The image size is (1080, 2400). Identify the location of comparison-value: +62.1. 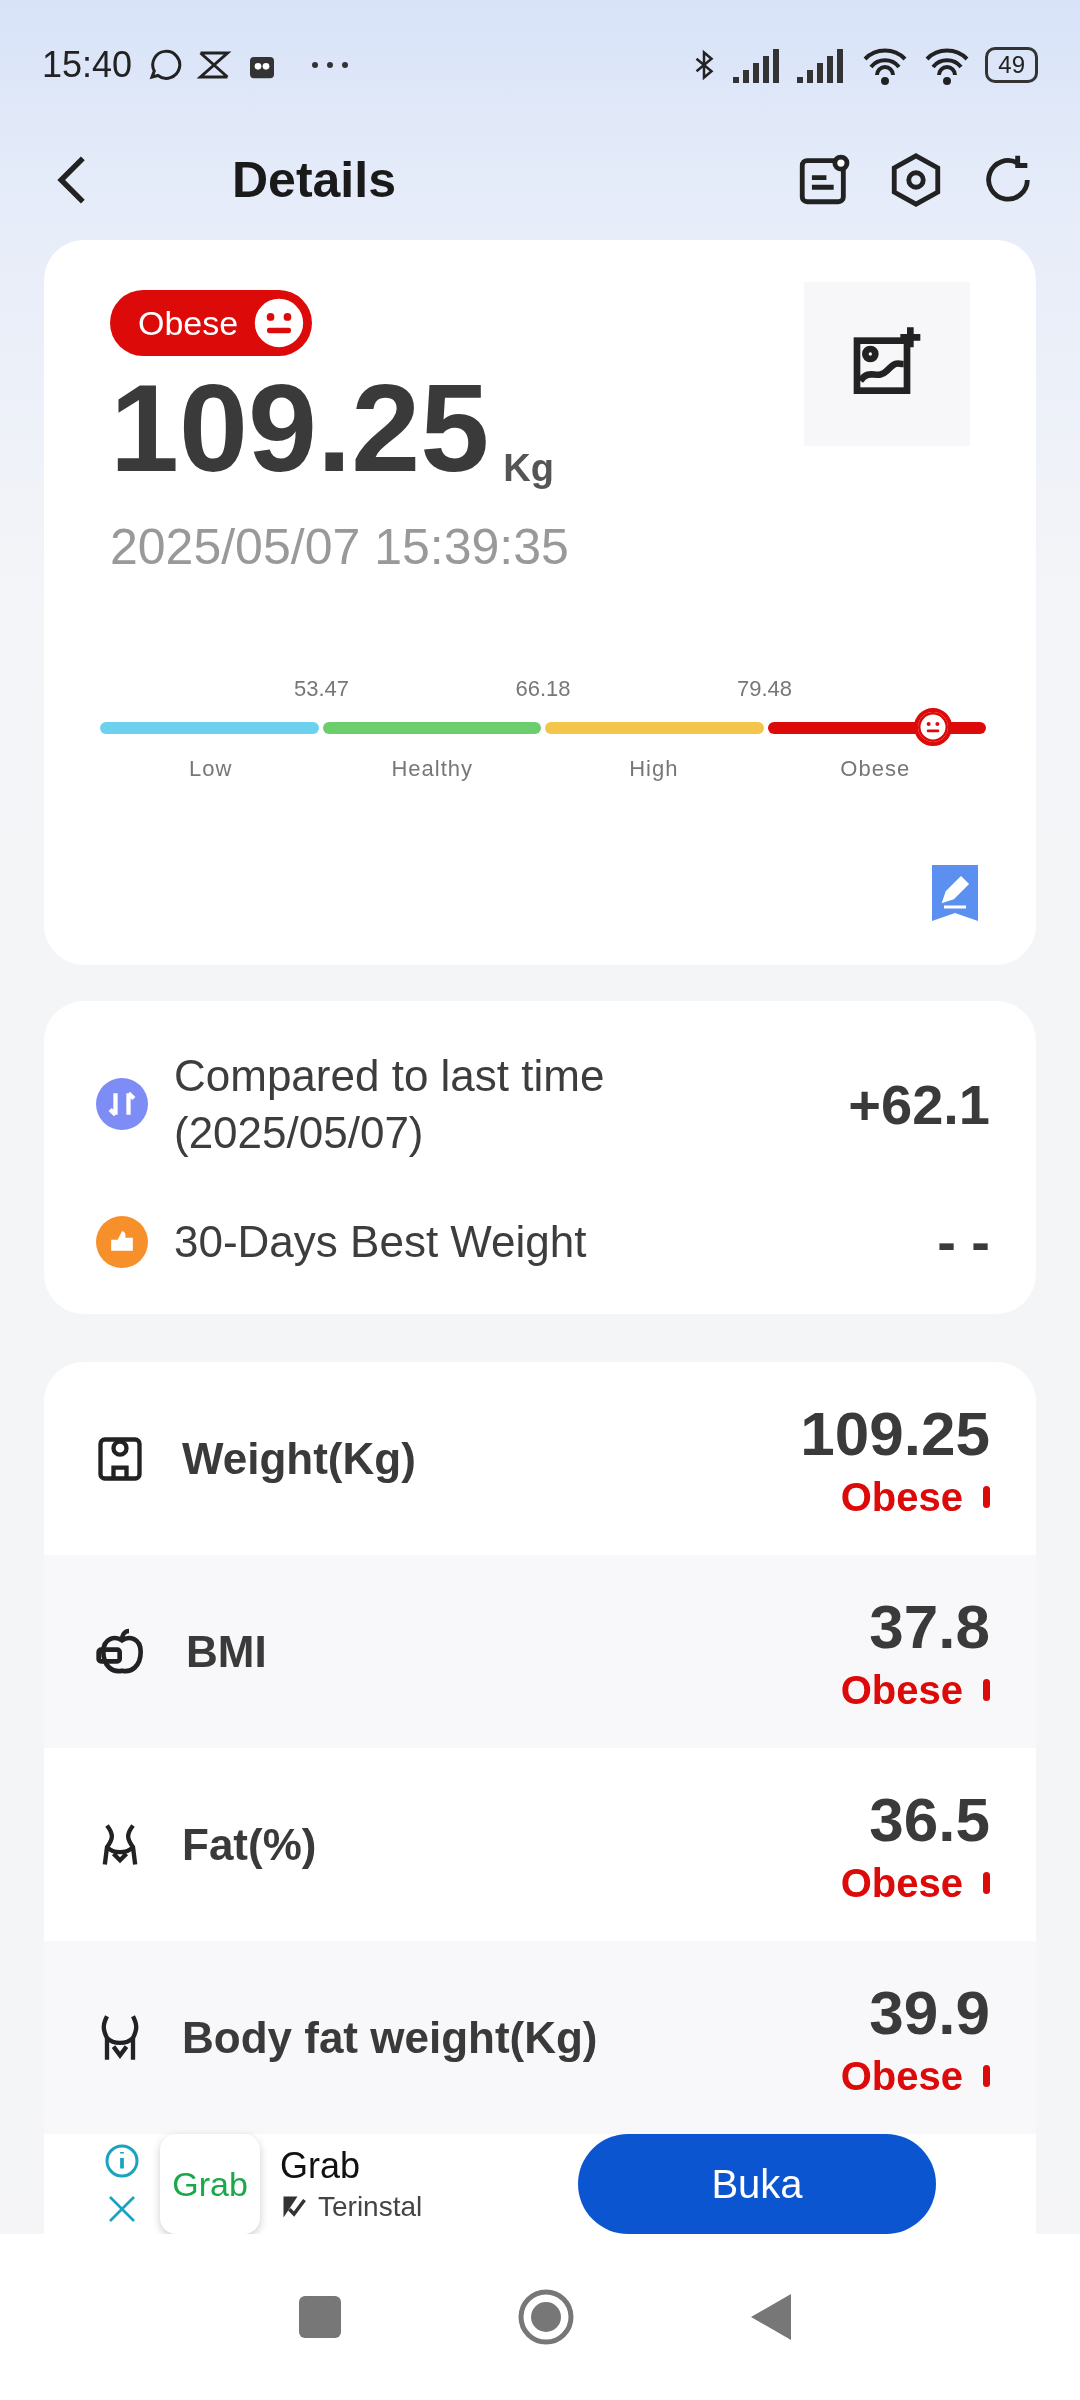
(919, 1104).